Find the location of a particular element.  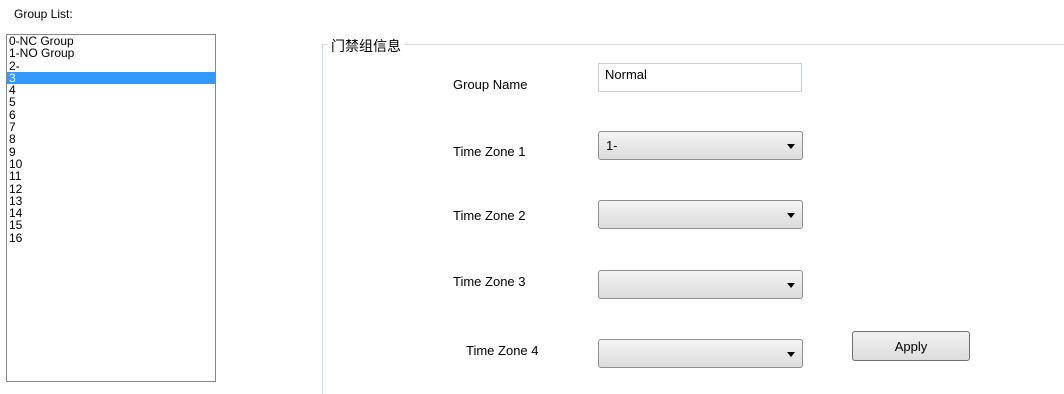

apply-button: Apply is located at coordinates (911, 346).